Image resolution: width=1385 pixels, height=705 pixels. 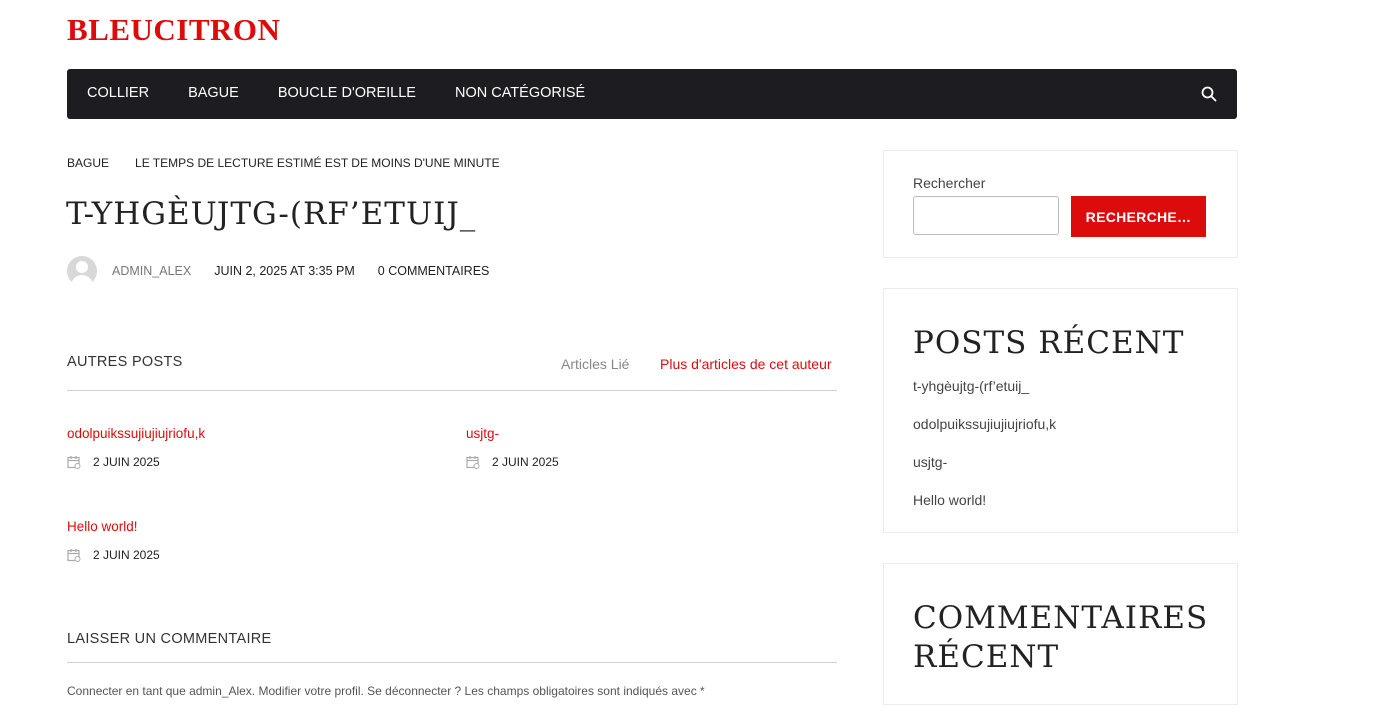 What do you see at coordinates (113, 526) in the screenshot?
I see `related-post-title: Hello world!` at bounding box center [113, 526].